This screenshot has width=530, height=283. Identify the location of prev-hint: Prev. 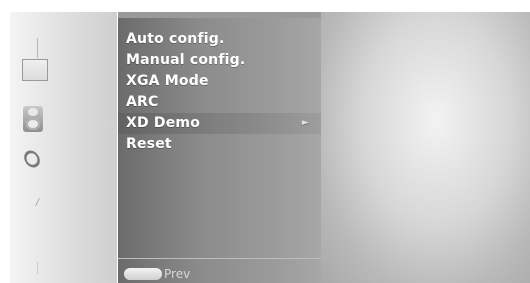
(157, 274).